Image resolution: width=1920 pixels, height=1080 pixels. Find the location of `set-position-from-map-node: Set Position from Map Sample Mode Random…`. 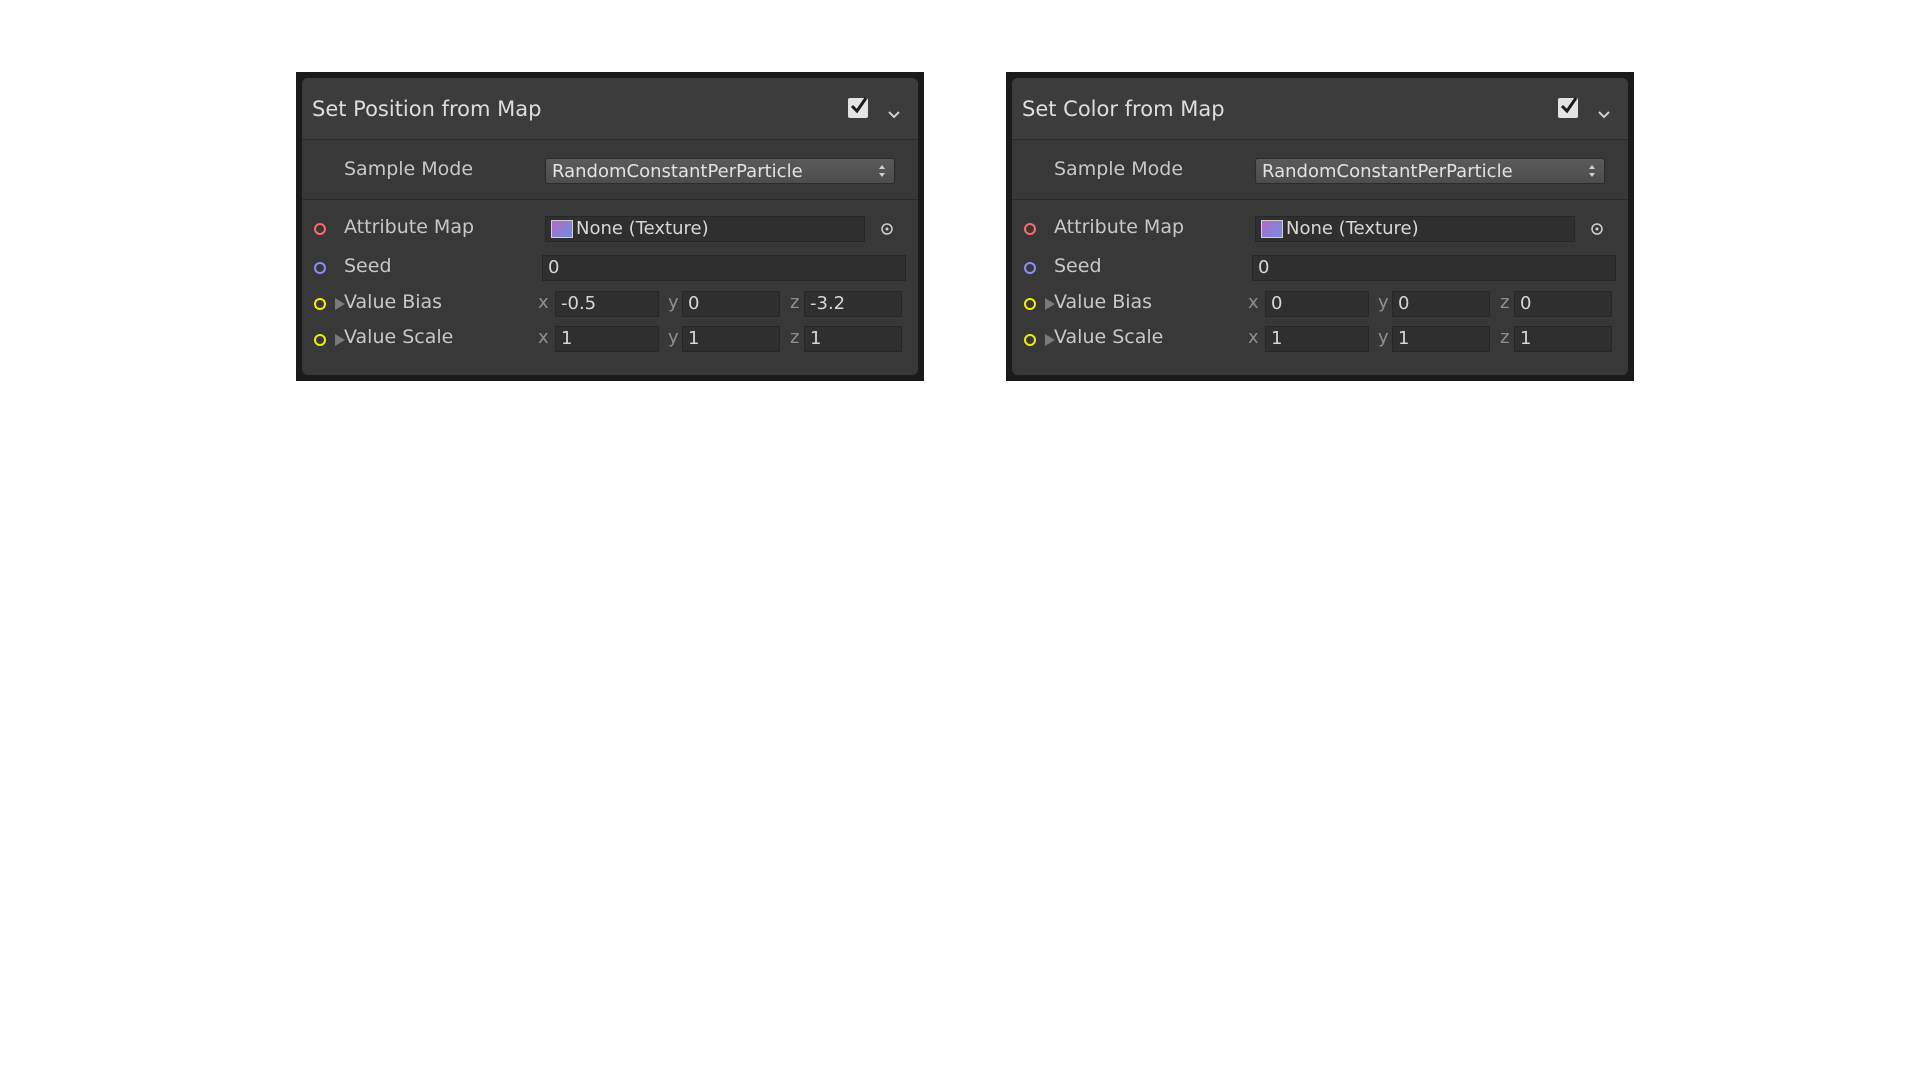

set-position-from-map-node: Set Position from Map Sample Mode Random… is located at coordinates (610, 226).